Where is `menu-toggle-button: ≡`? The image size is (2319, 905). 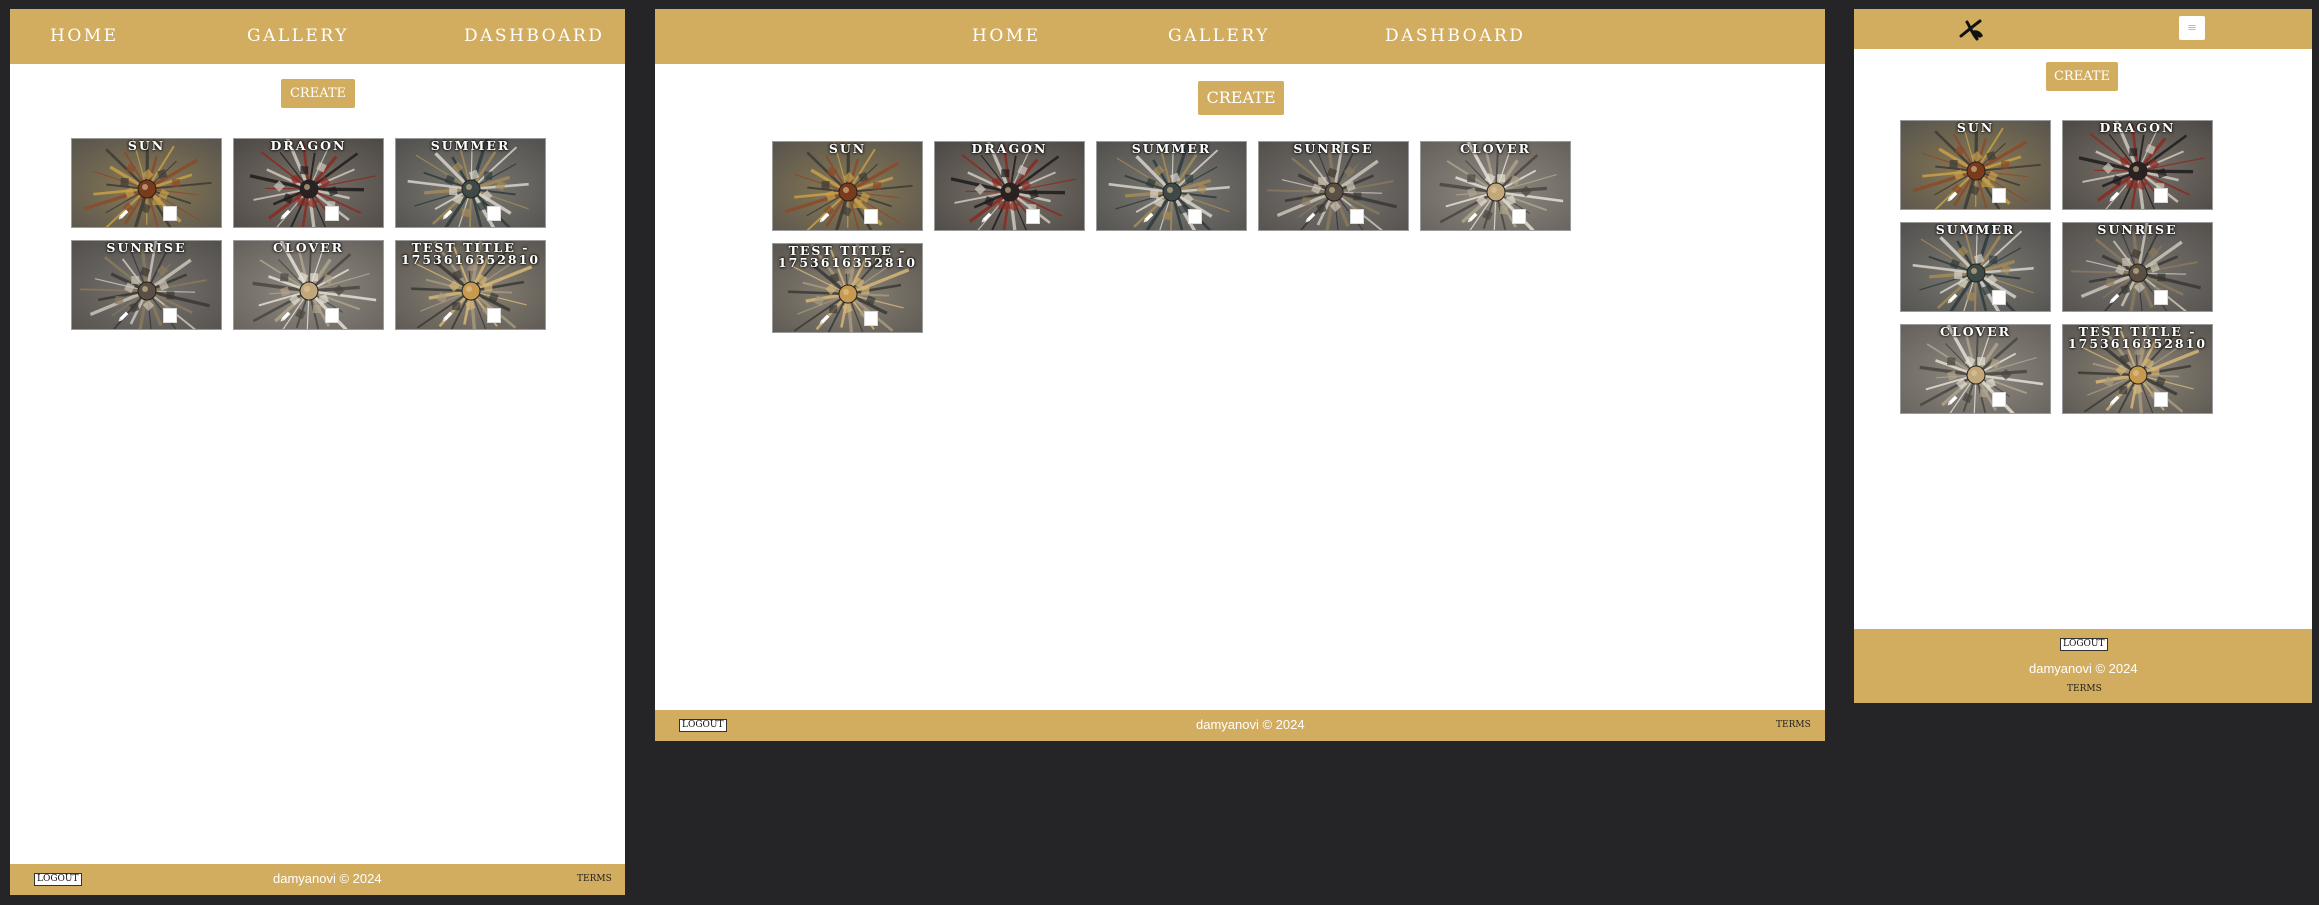
menu-toggle-button: ≡ is located at coordinates (2192, 28).